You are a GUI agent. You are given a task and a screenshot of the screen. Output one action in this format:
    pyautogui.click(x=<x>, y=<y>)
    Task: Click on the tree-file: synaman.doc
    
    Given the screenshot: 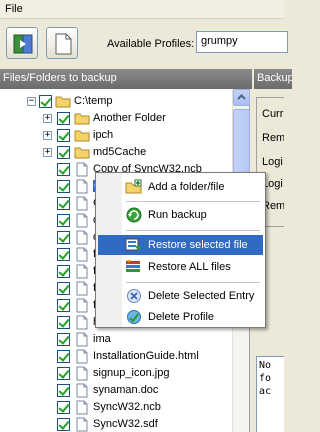 What is the action you would take?
    pyautogui.click(x=117, y=390)
    